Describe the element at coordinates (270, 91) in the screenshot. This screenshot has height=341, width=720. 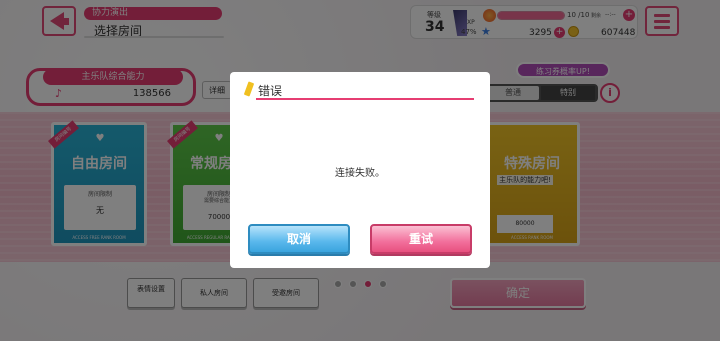
I see `dialog-title: 错误` at that location.